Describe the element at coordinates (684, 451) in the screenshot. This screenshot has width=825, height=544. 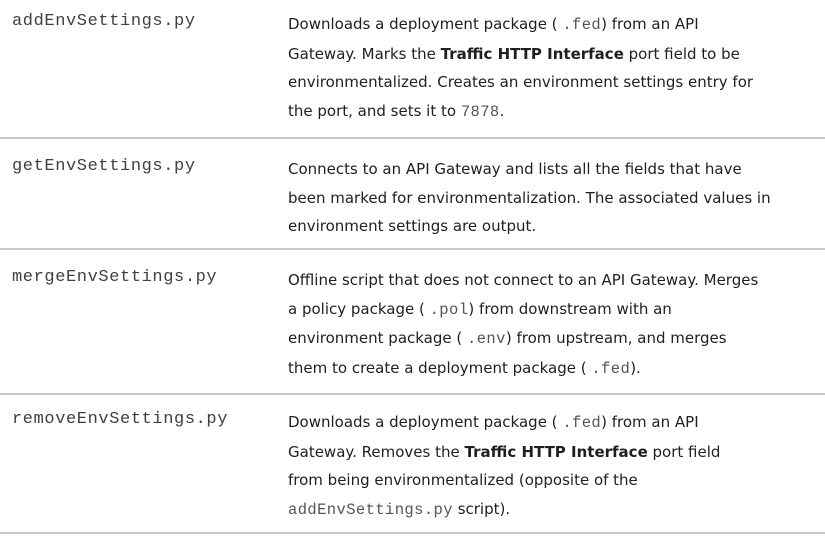
I see `text-segment: port field` at that location.